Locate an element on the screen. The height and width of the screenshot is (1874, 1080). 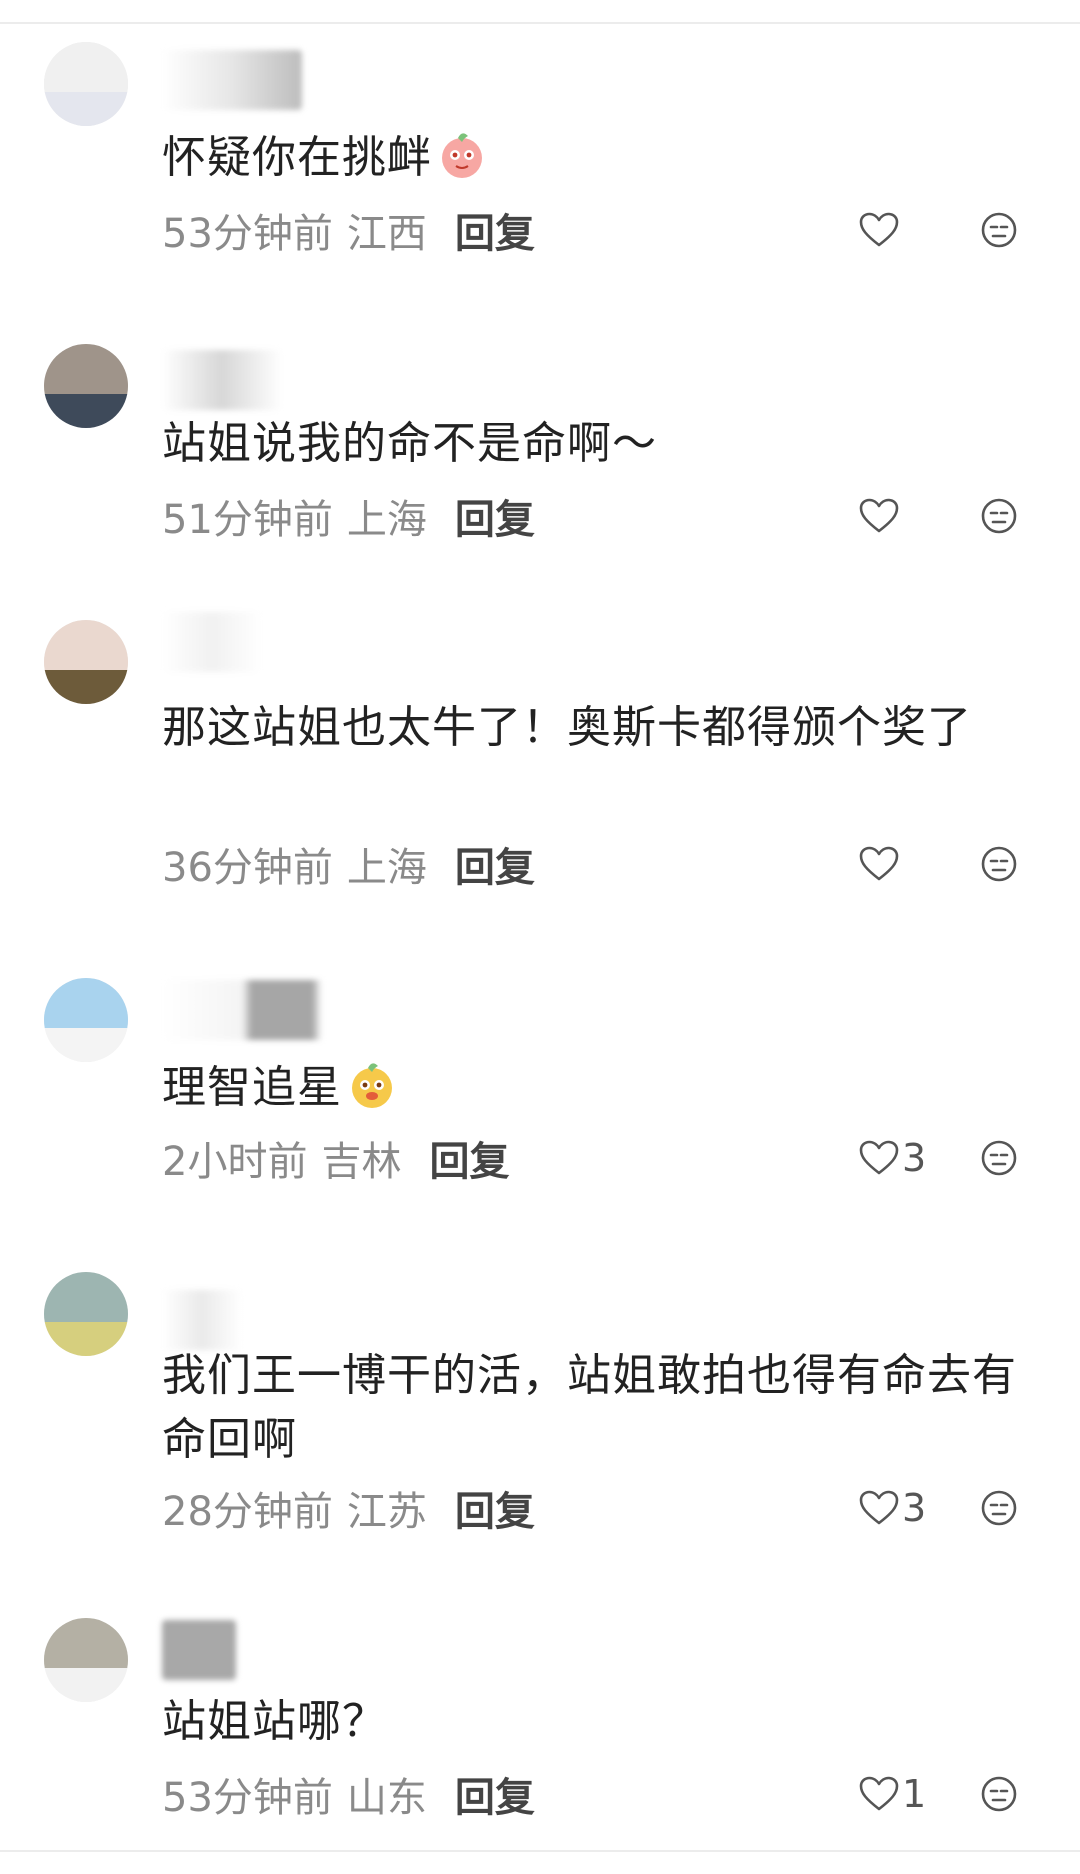
comment-time: 28分钟前 is located at coordinates (247, 1512).